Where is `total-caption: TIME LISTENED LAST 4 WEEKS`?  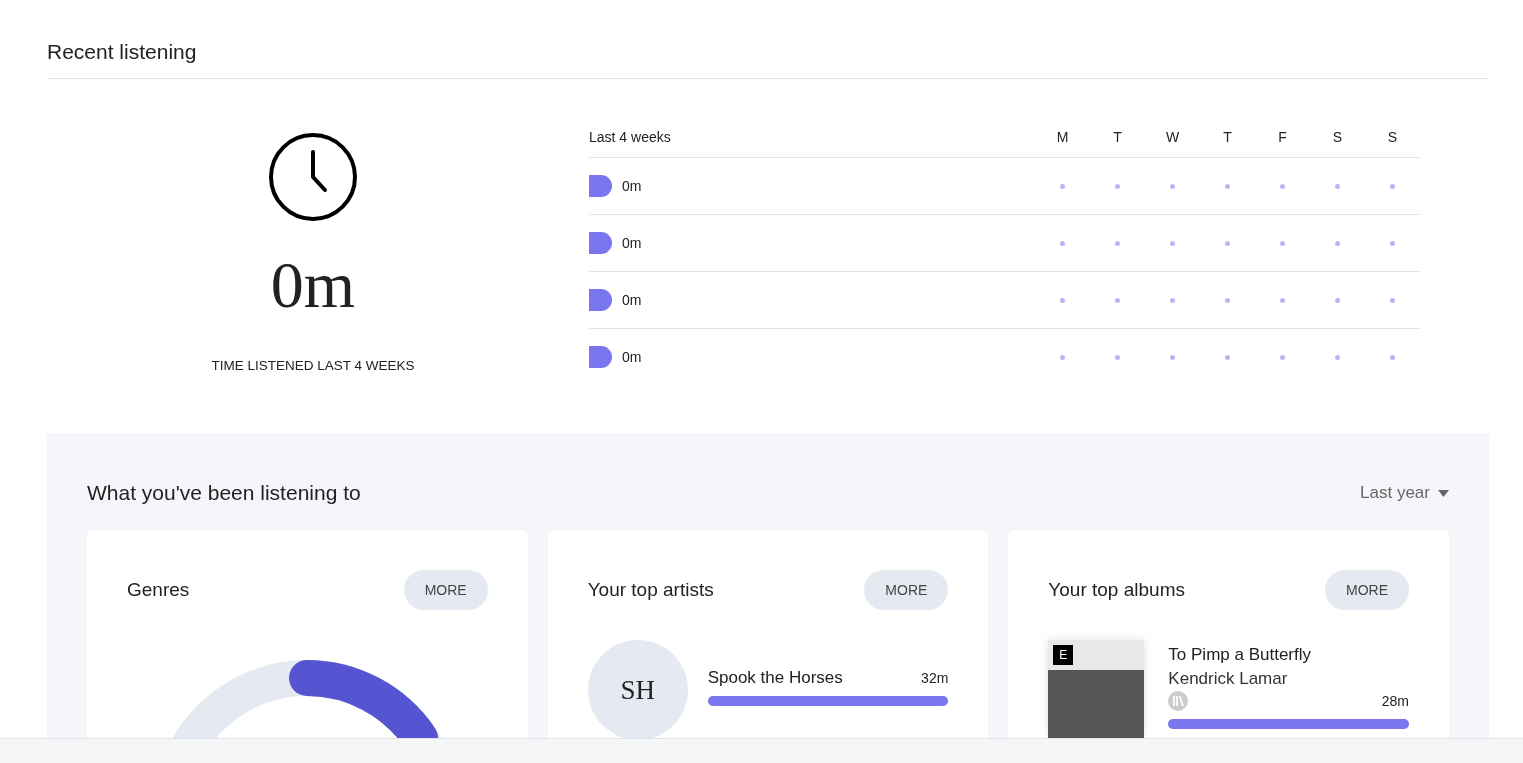
total-caption: TIME LISTENED LAST 4 WEEKS is located at coordinates (313, 365).